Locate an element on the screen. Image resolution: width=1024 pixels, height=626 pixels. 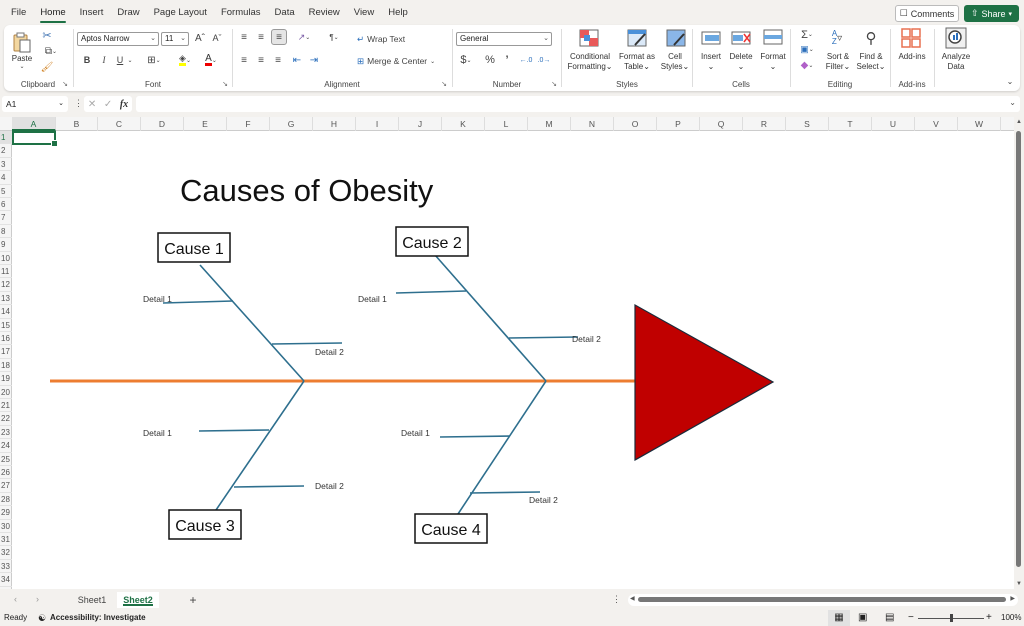
tab-view: View is located at coordinates (364, 13).